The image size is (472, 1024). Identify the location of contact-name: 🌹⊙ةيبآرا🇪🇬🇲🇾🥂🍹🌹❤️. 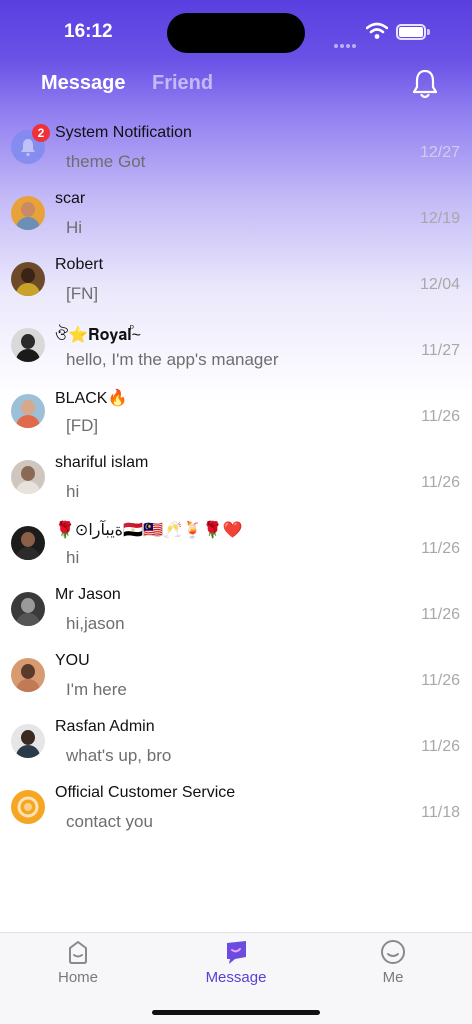
(149, 530).